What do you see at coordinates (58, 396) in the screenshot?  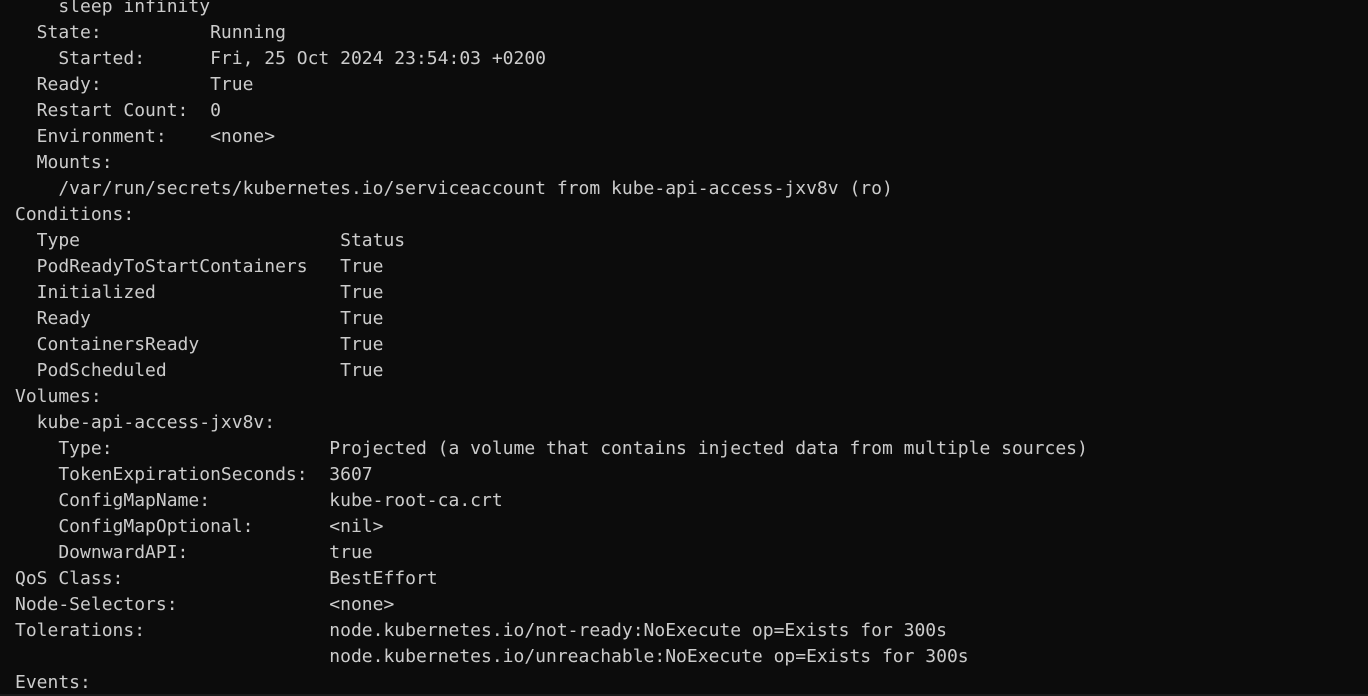 I see `output-line: Volumes:` at bounding box center [58, 396].